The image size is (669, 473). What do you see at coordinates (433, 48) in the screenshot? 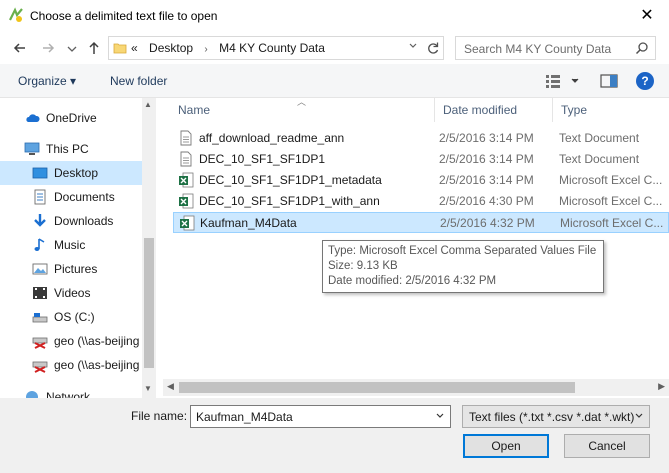
I see `refresh-icon` at bounding box center [433, 48].